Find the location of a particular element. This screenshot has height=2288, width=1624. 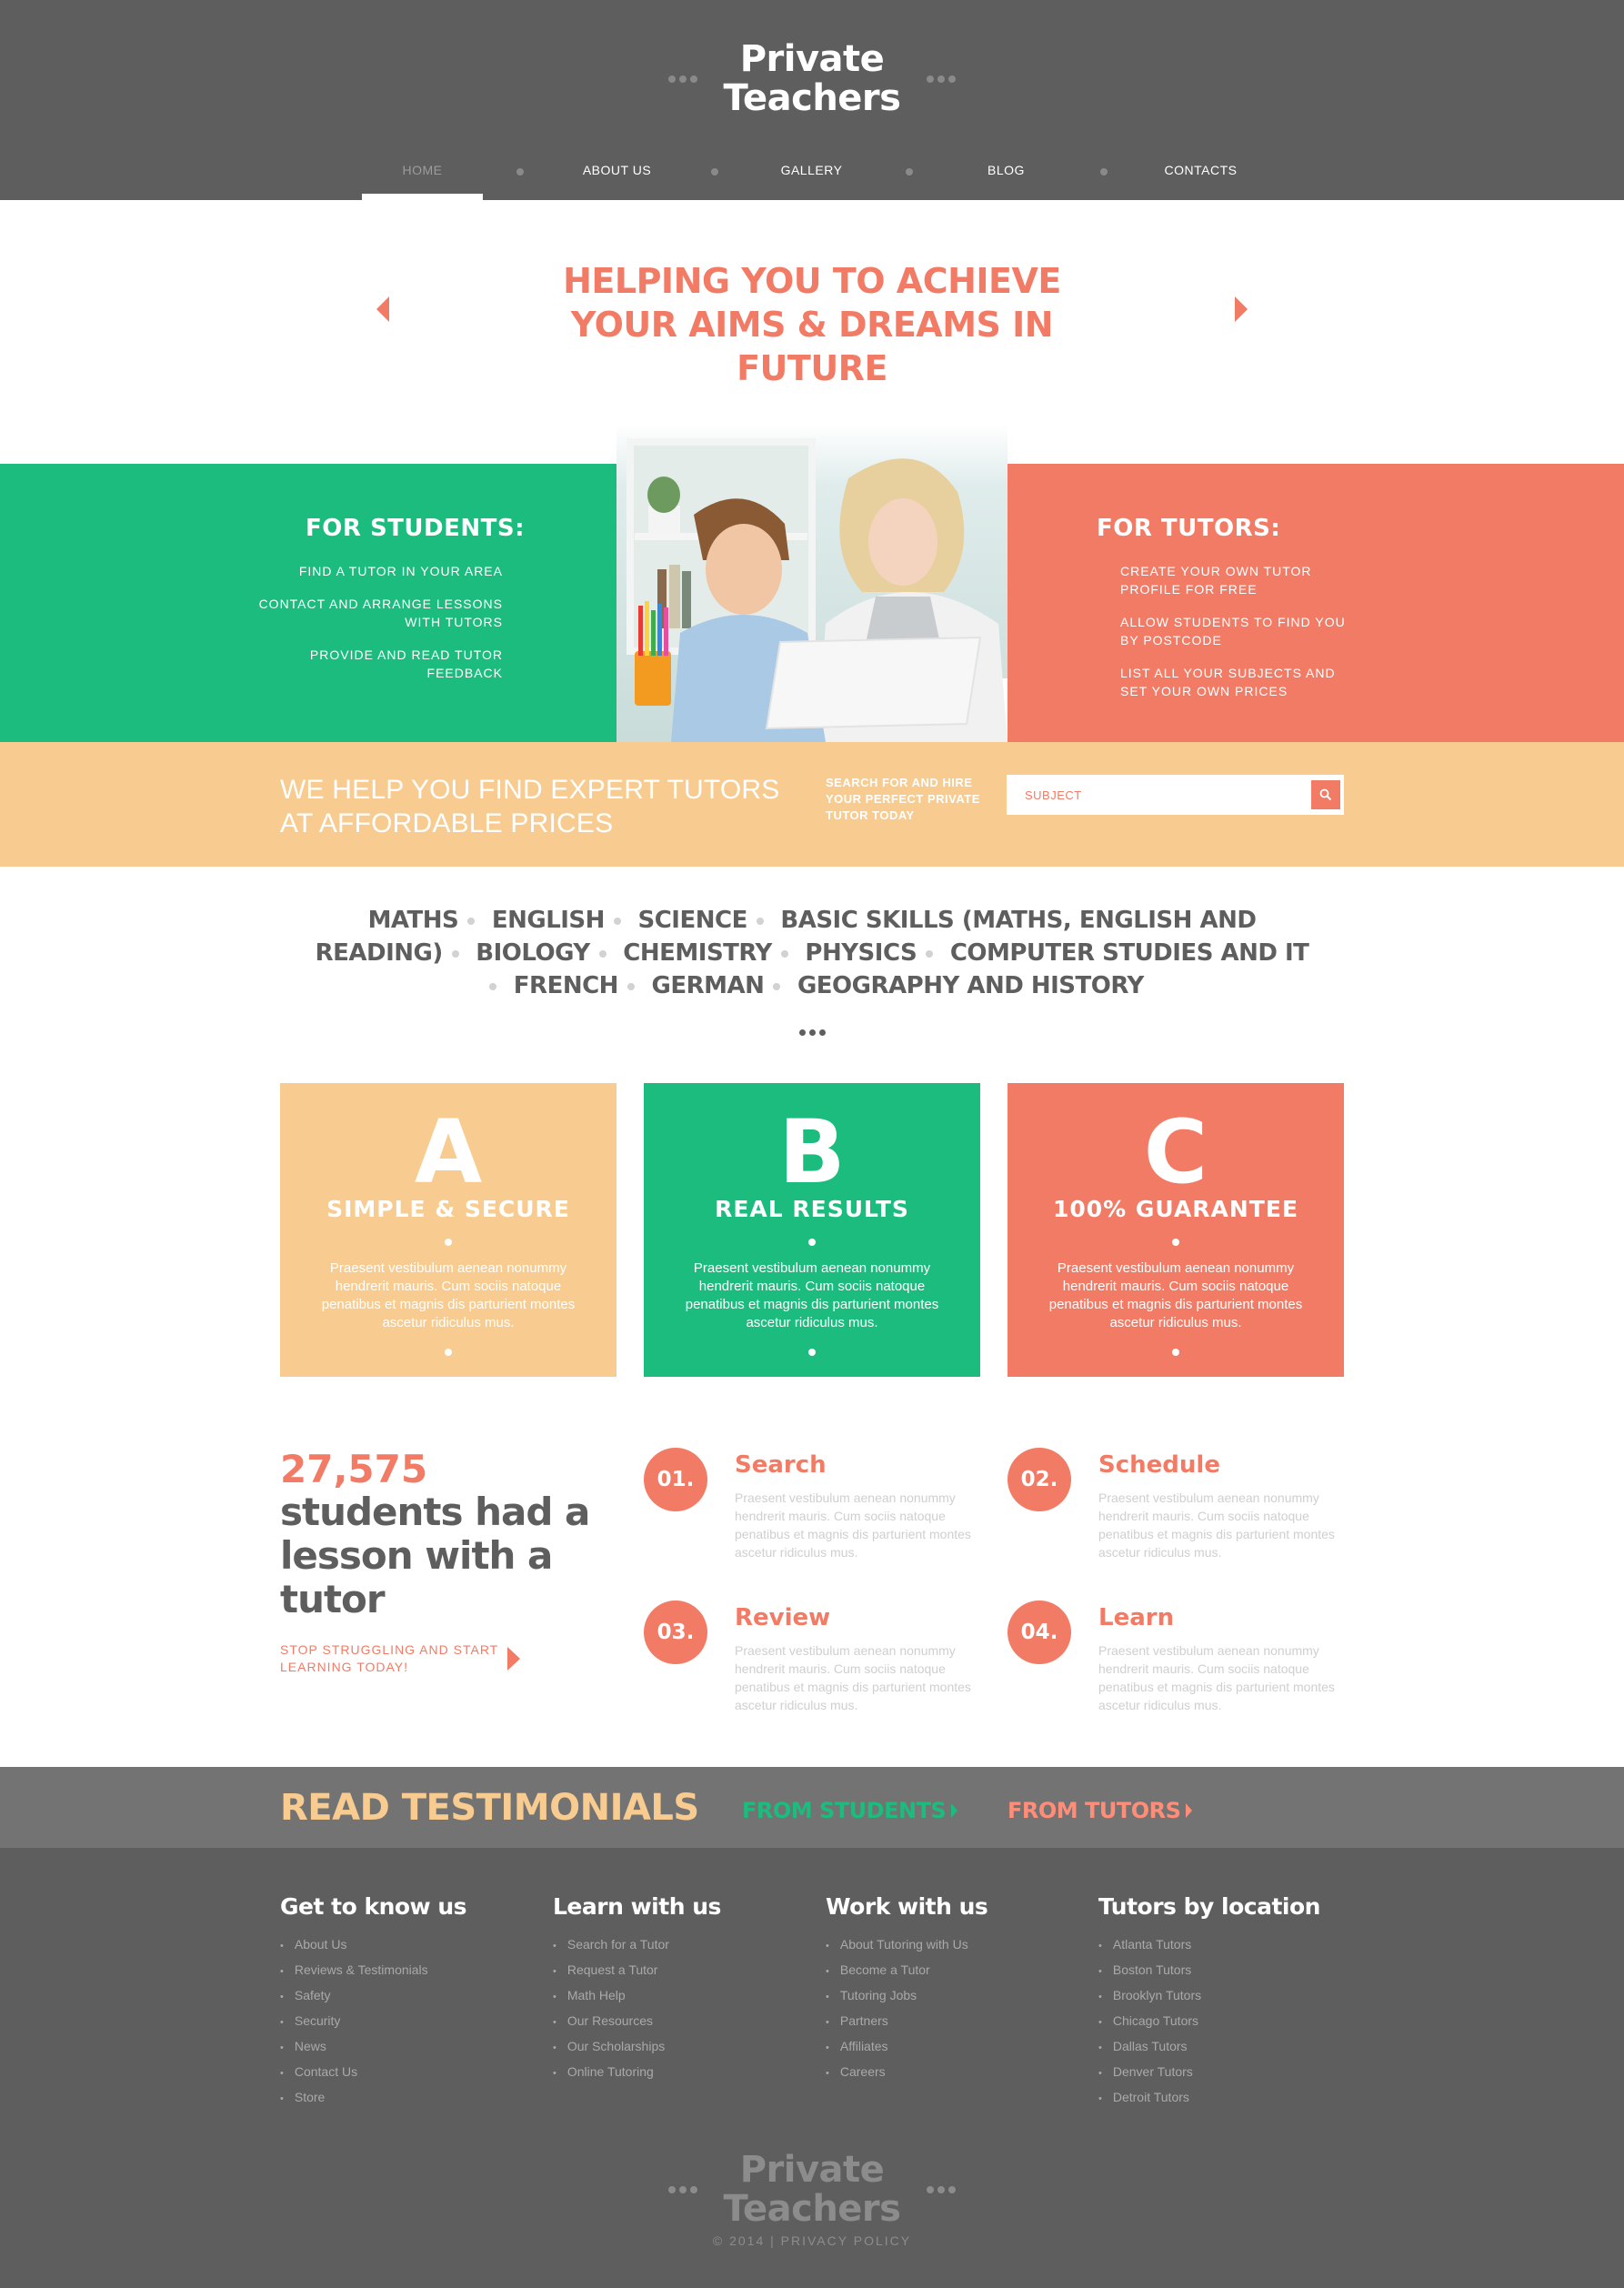

footer-link: Atlanta Tutors is located at coordinates (1234, 1945).